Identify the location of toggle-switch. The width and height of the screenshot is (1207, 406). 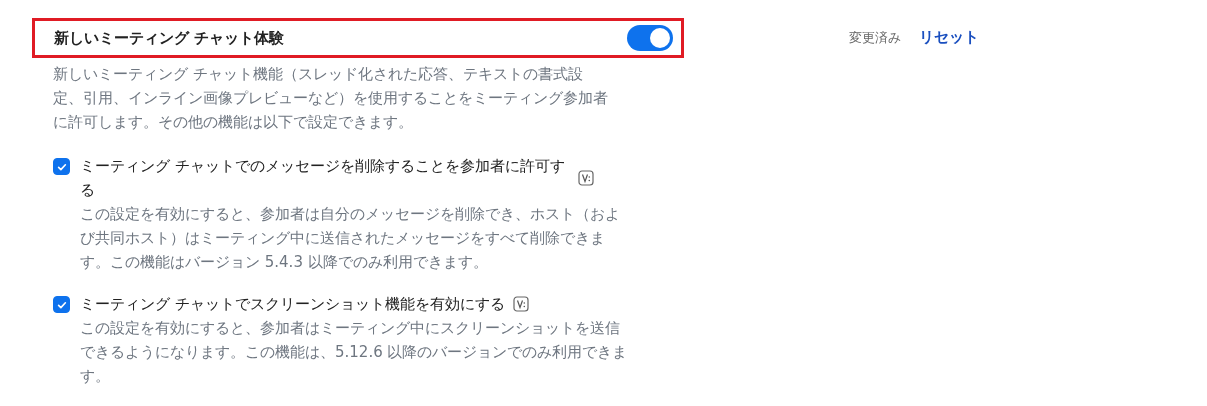
(650, 38).